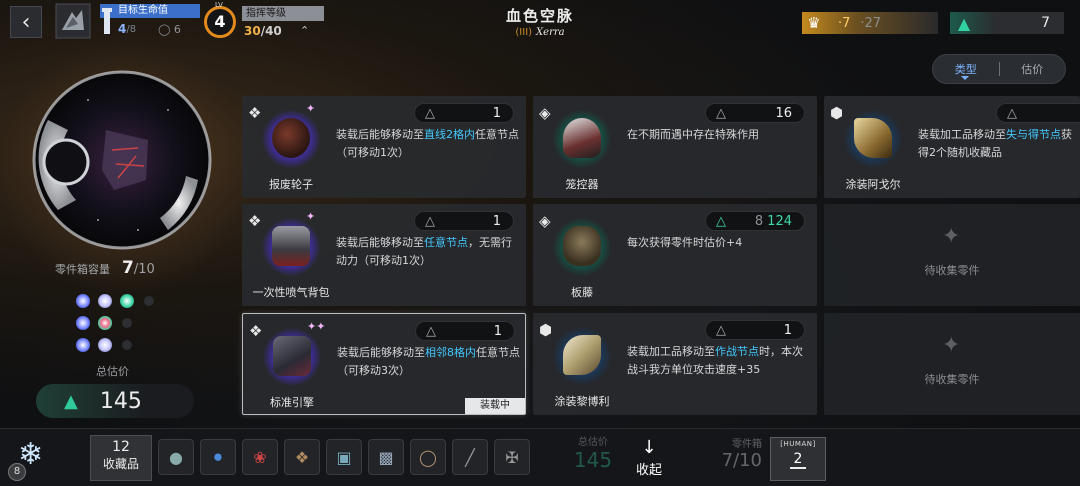 The image size is (1080, 486). What do you see at coordinates (593, 454) in the screenshot?
I see `bottom-estimate: 总估价 145` at bounding box center [593, 454].